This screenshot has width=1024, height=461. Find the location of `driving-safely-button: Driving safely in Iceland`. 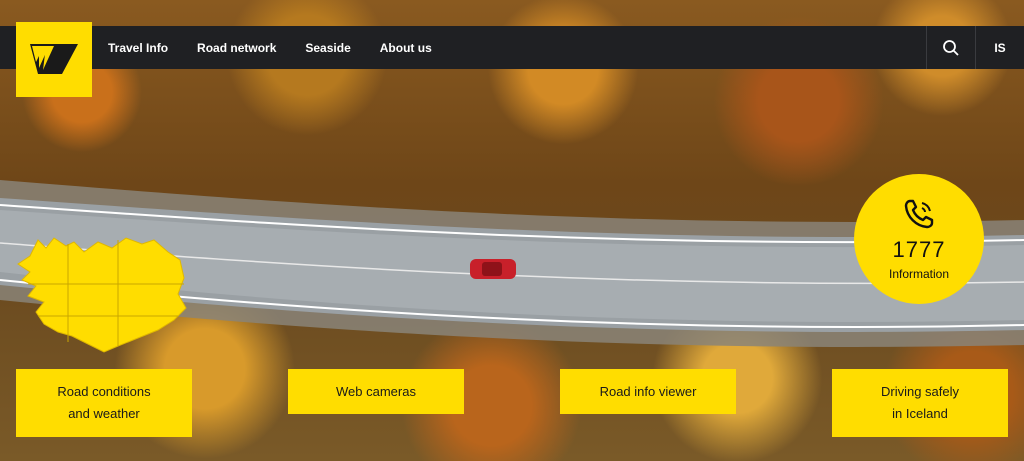

driving-safely-button: Driving safely in Iceland is located at coordinates (920, 403).